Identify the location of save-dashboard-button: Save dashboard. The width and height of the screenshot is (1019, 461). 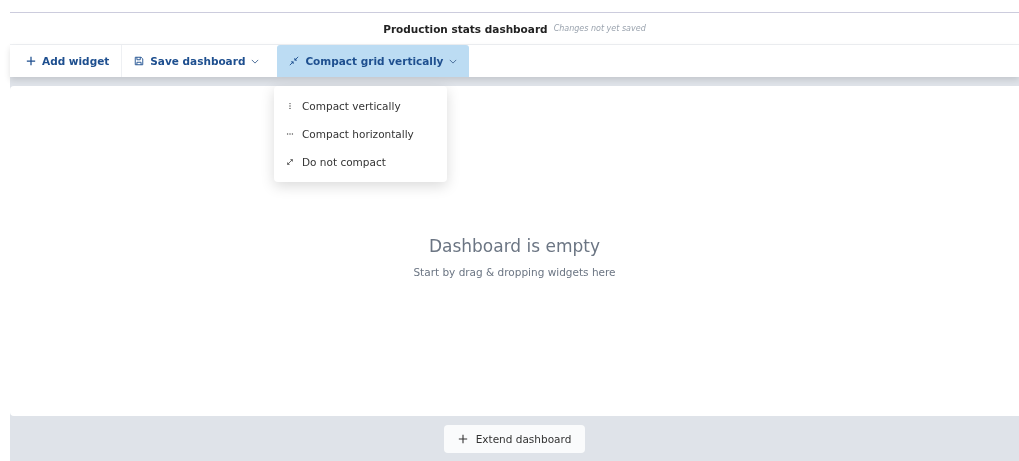
(197, 61).